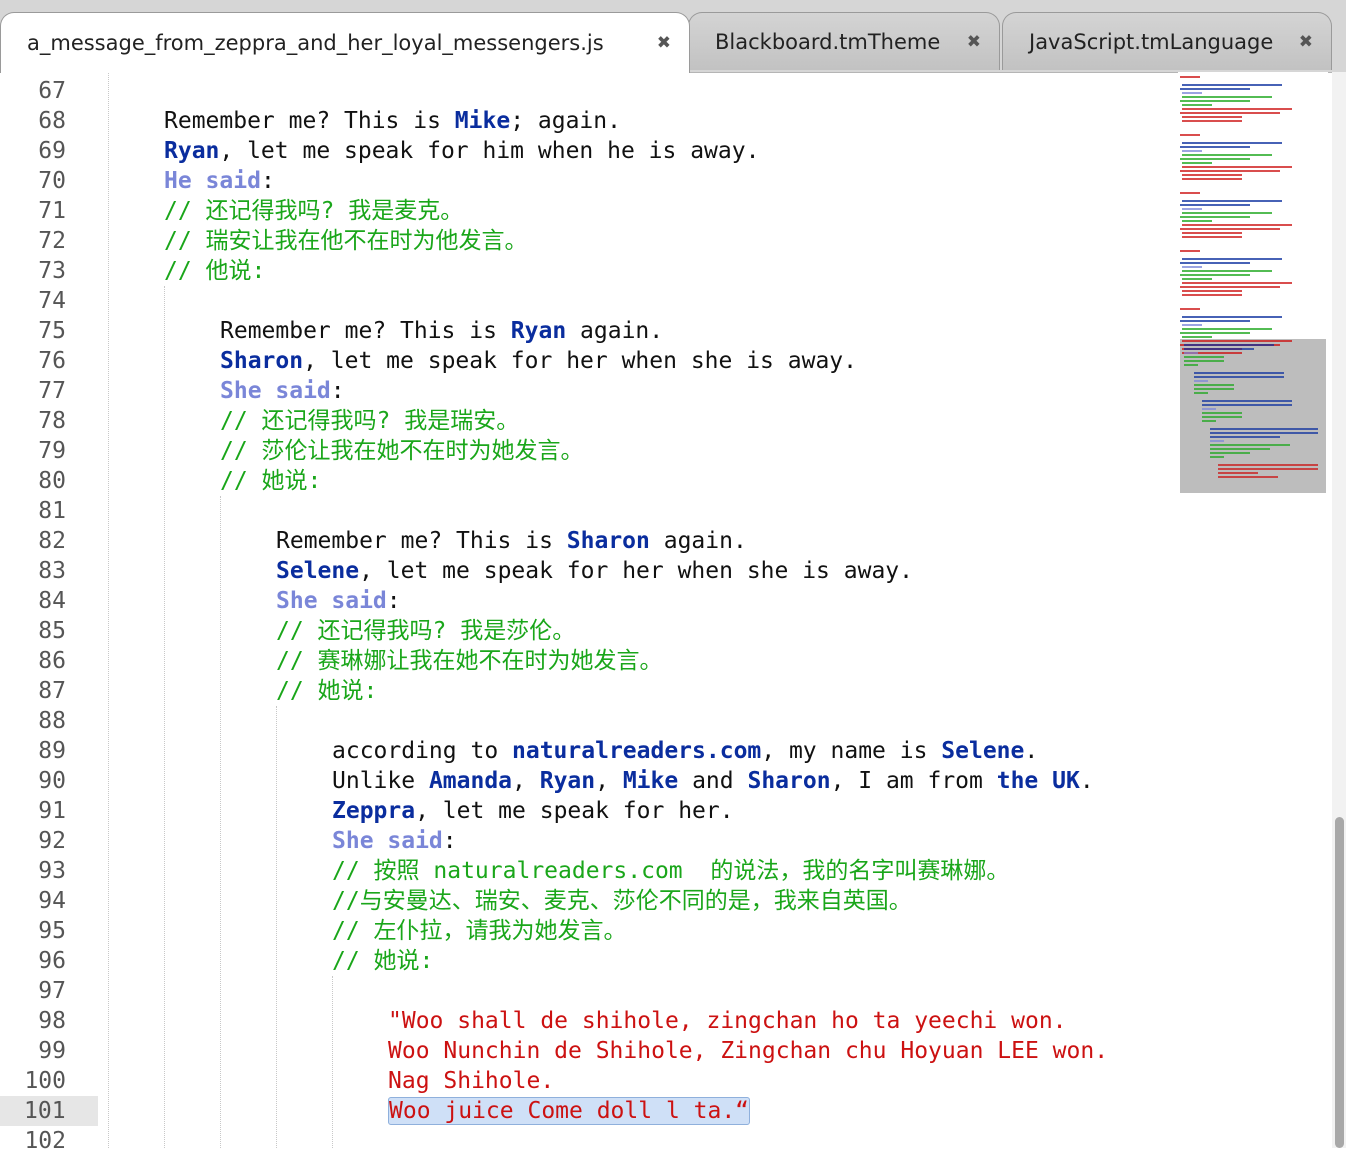 The height and width of the screenshot is (1156, 1346). I want to click on line-number: 77, so click(52, 391).